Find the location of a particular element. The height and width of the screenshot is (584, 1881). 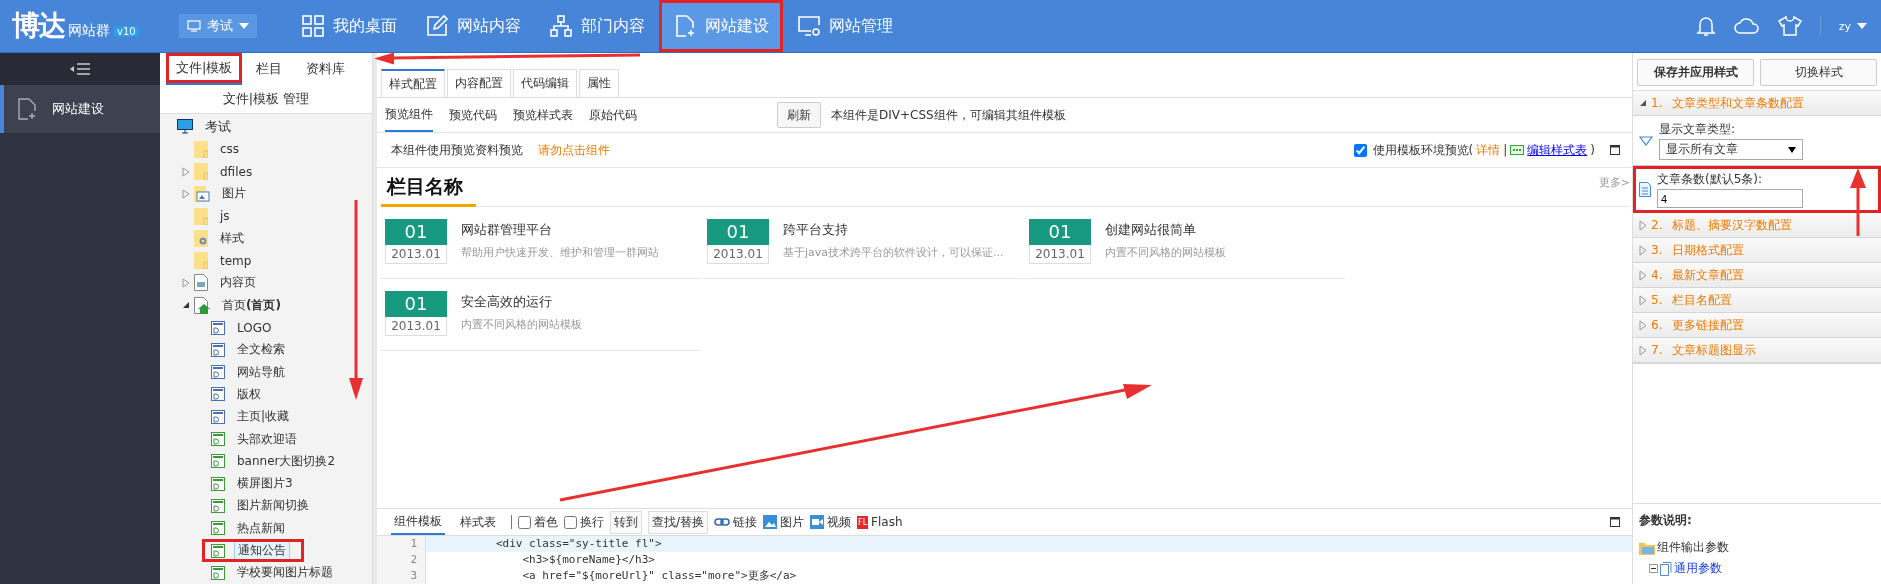

code-tab: 样式表 is located at coordinates (478, 522).